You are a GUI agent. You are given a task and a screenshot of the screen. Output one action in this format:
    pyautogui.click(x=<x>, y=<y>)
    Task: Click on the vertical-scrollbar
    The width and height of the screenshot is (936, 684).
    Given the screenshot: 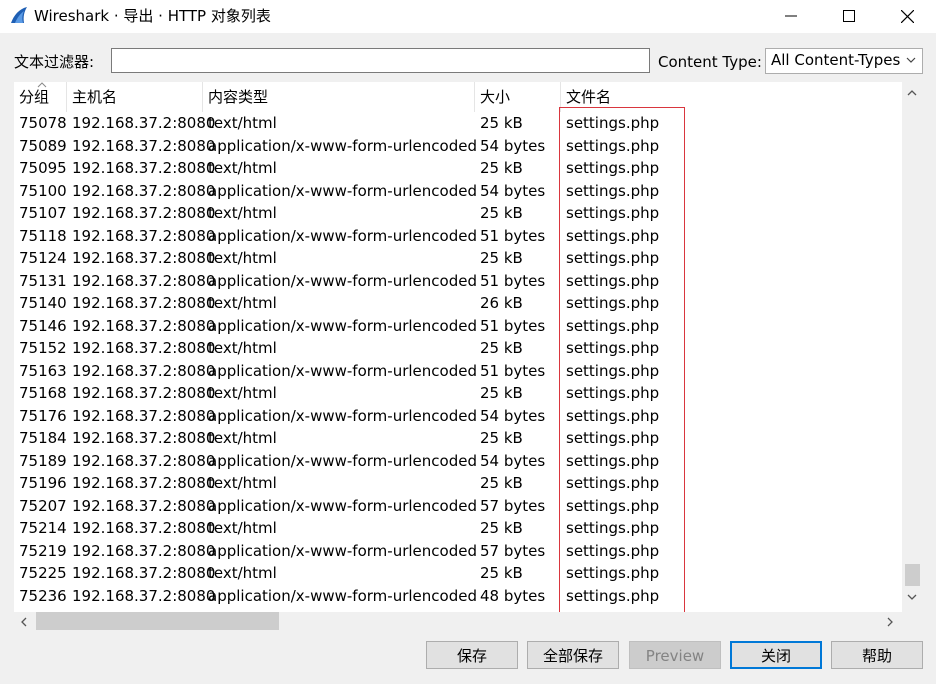 What is the action you would take?
    pyautogui.click(x=912, y=347)
    